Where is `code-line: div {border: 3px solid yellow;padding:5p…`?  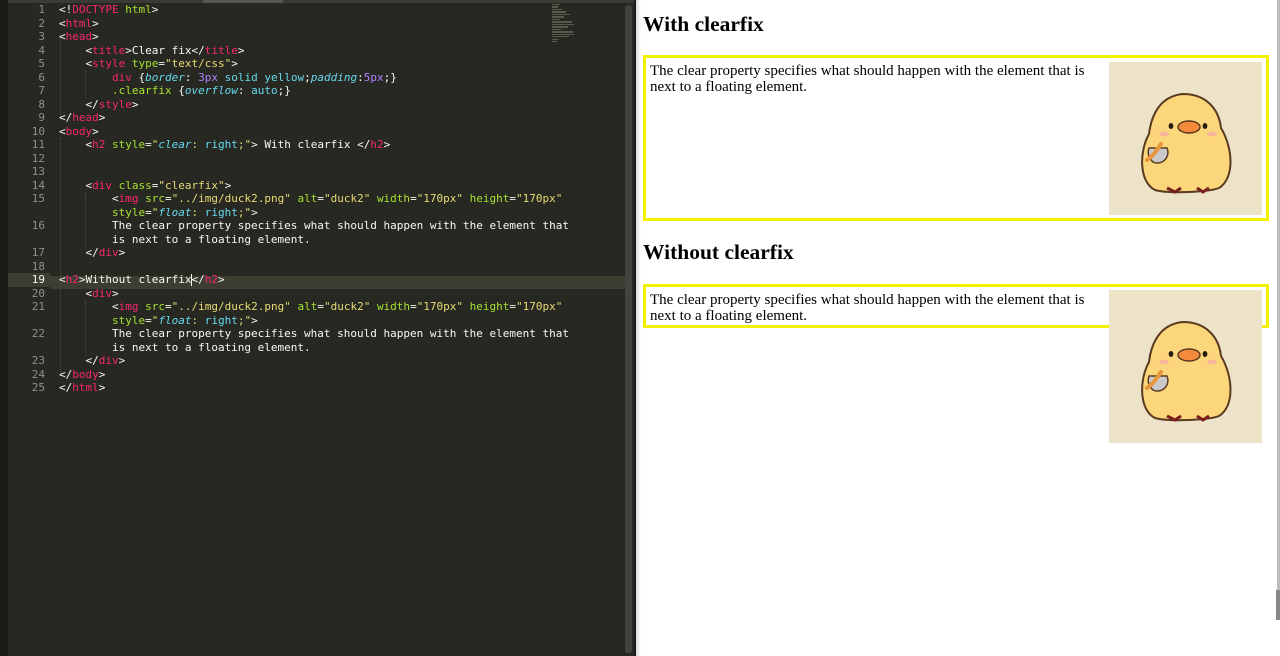 code-line: div {border: 3px solid yellow;padding:5p… is located at coordinates (254, 77).